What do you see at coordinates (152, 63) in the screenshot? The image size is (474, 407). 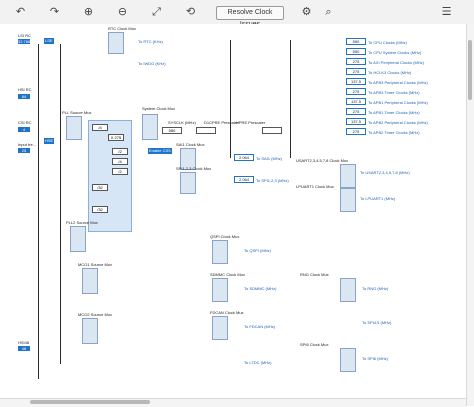 I see `to-iwdg-label: To IWDG (KHz)` at bounding box center [152, 63].